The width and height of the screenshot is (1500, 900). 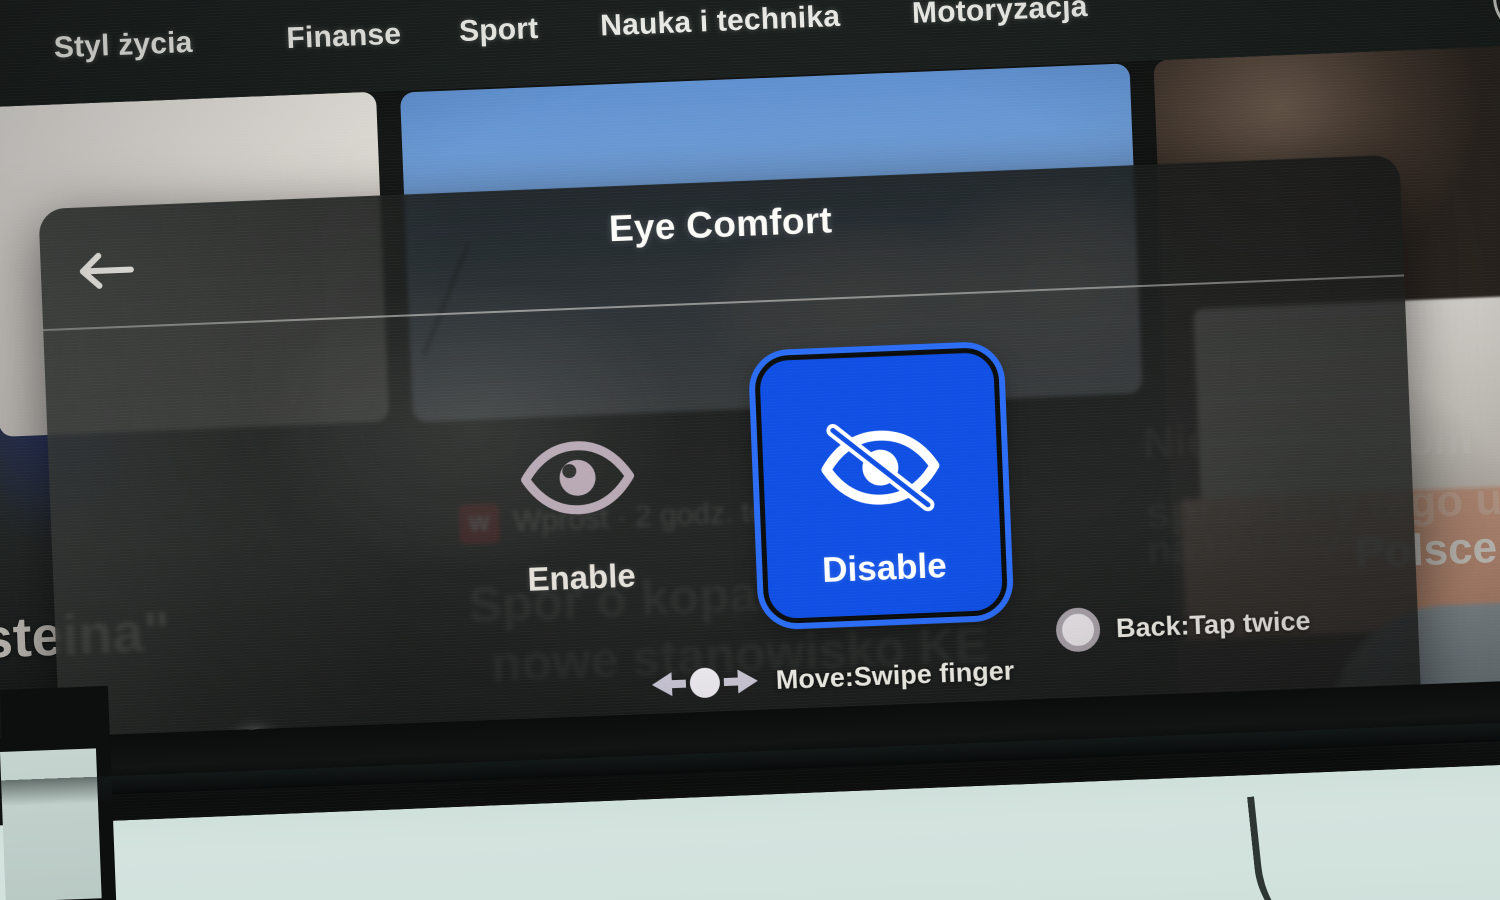 I want to click on hint-back: Back:Tap twice, so click(x=1183, y=626).